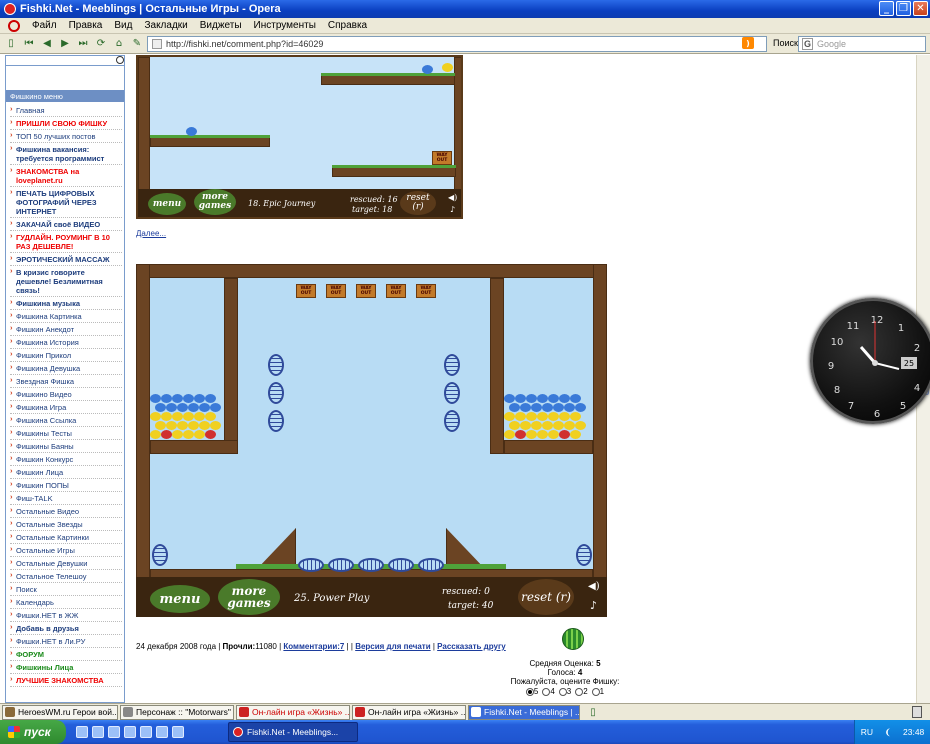 This screenshot has width=930, height=744. I want to click on sidebar-item: Поиск, so click(66, 589).